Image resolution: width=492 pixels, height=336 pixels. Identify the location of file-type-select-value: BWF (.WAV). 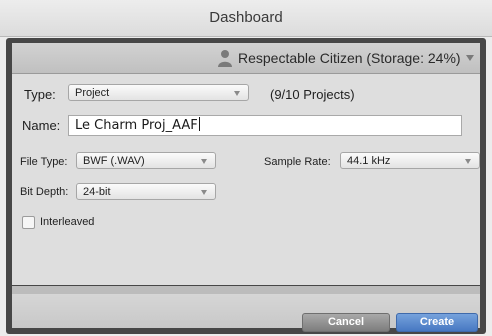
(114, 161).